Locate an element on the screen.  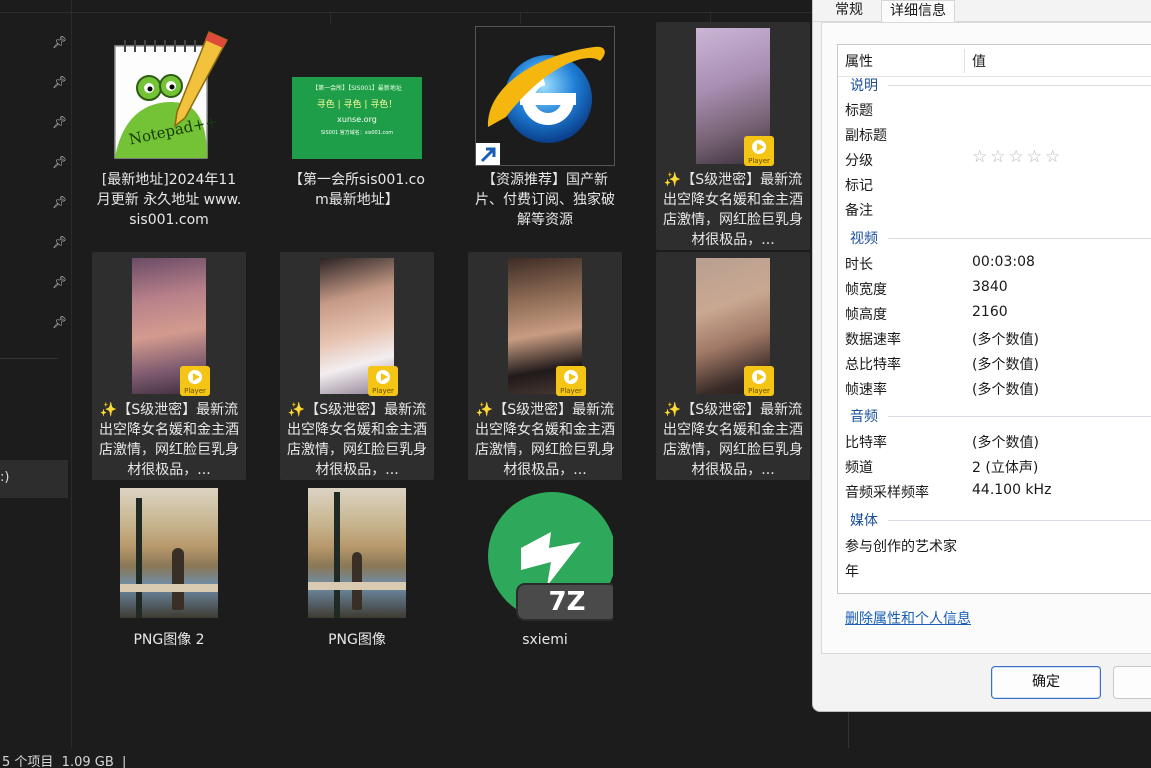
rating-stars: ☆☆☆☆☆ is located at coordinates (1017, 157).